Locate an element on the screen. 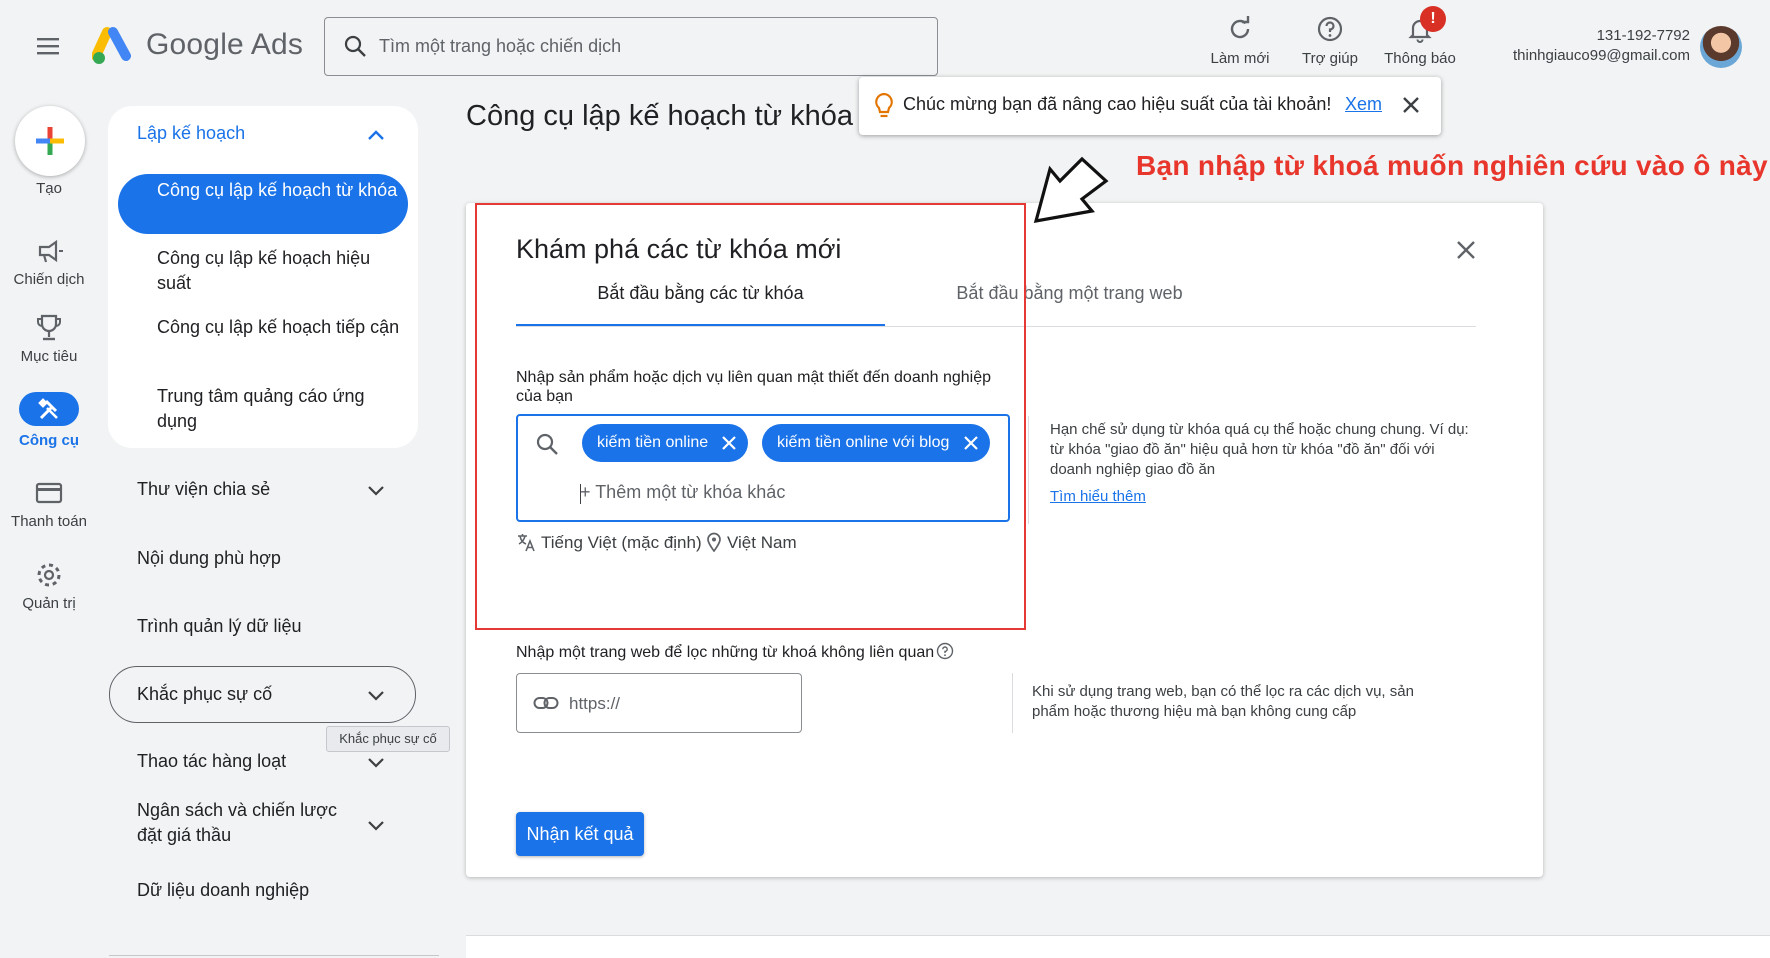 The width and height of the screenshot is (1770, 958). avatar is located at coordinates (1721, 47).